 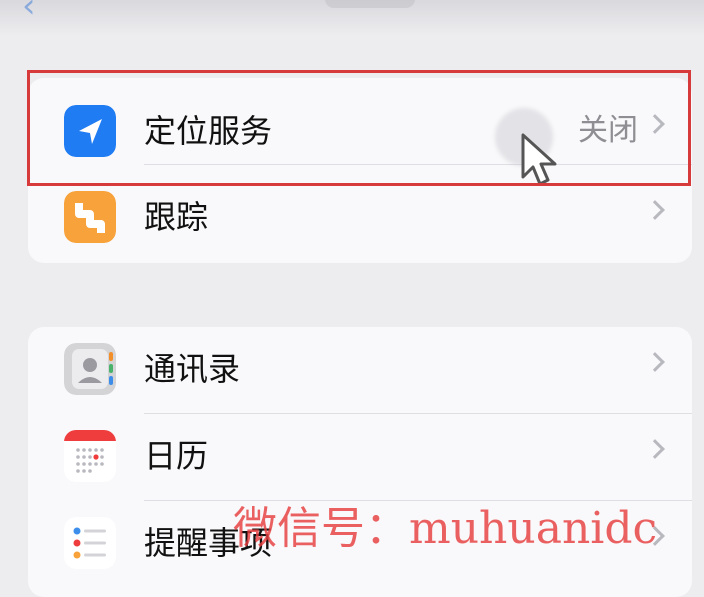 I want to click on calendar-icon, so click(x=90, y=456).